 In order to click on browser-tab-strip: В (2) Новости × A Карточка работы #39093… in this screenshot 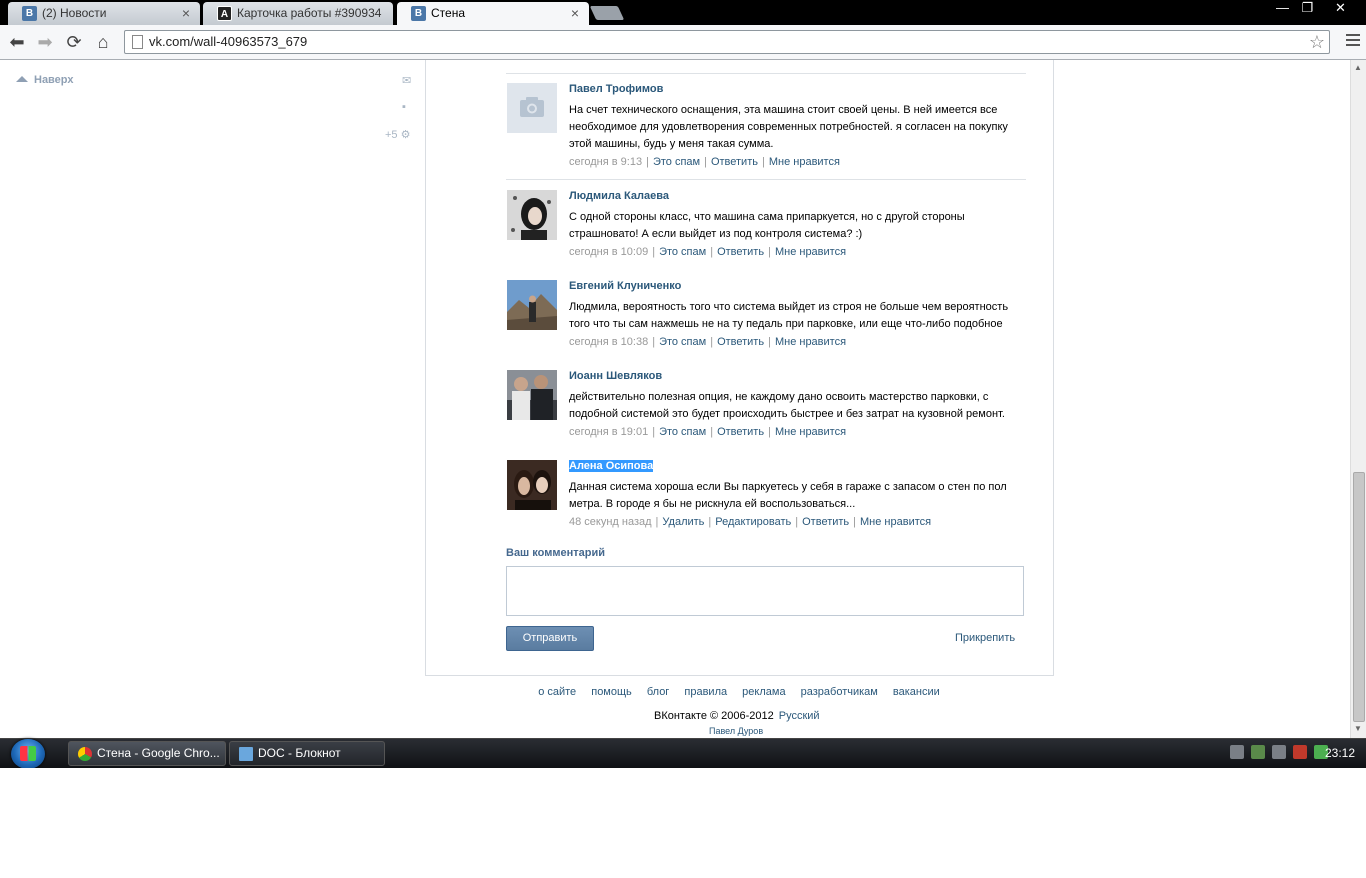, I will do `click(683, 13)`.